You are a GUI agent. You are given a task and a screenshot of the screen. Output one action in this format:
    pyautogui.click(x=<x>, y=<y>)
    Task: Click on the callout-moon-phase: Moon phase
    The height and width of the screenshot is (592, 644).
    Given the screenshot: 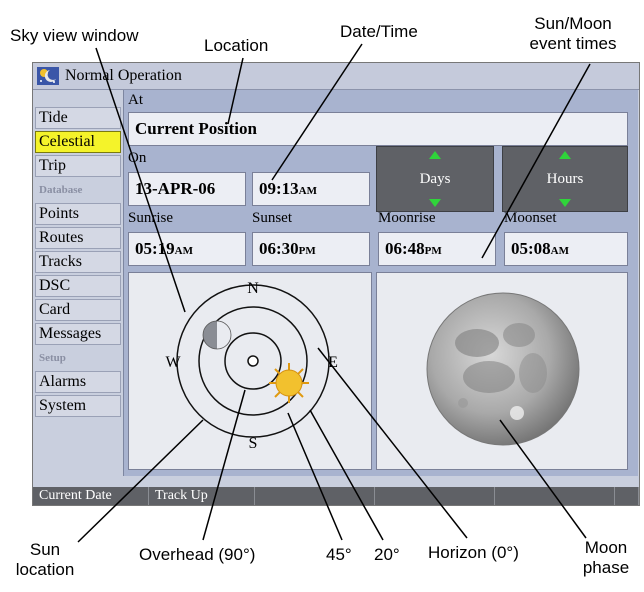 What is the action you would take?
    pyautogui.click(x=606, y=557)
    